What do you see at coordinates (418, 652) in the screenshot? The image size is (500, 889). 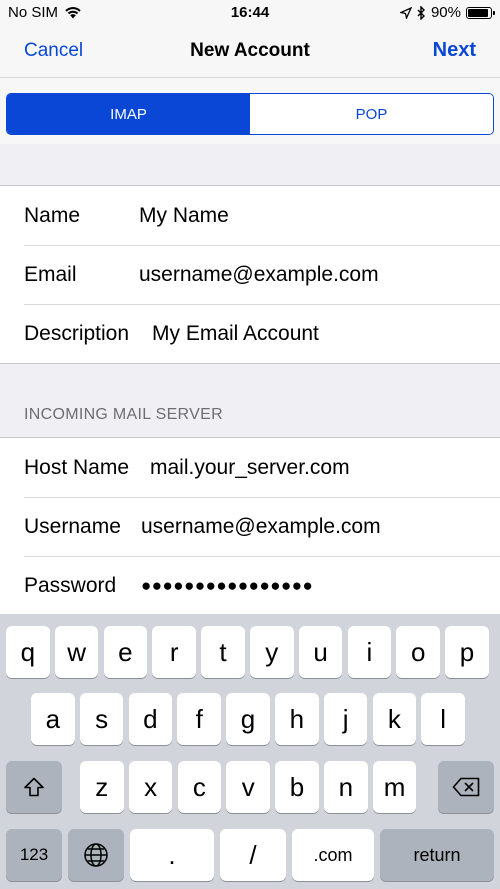 I see `key-o: o` at bounding box center [418, 652].